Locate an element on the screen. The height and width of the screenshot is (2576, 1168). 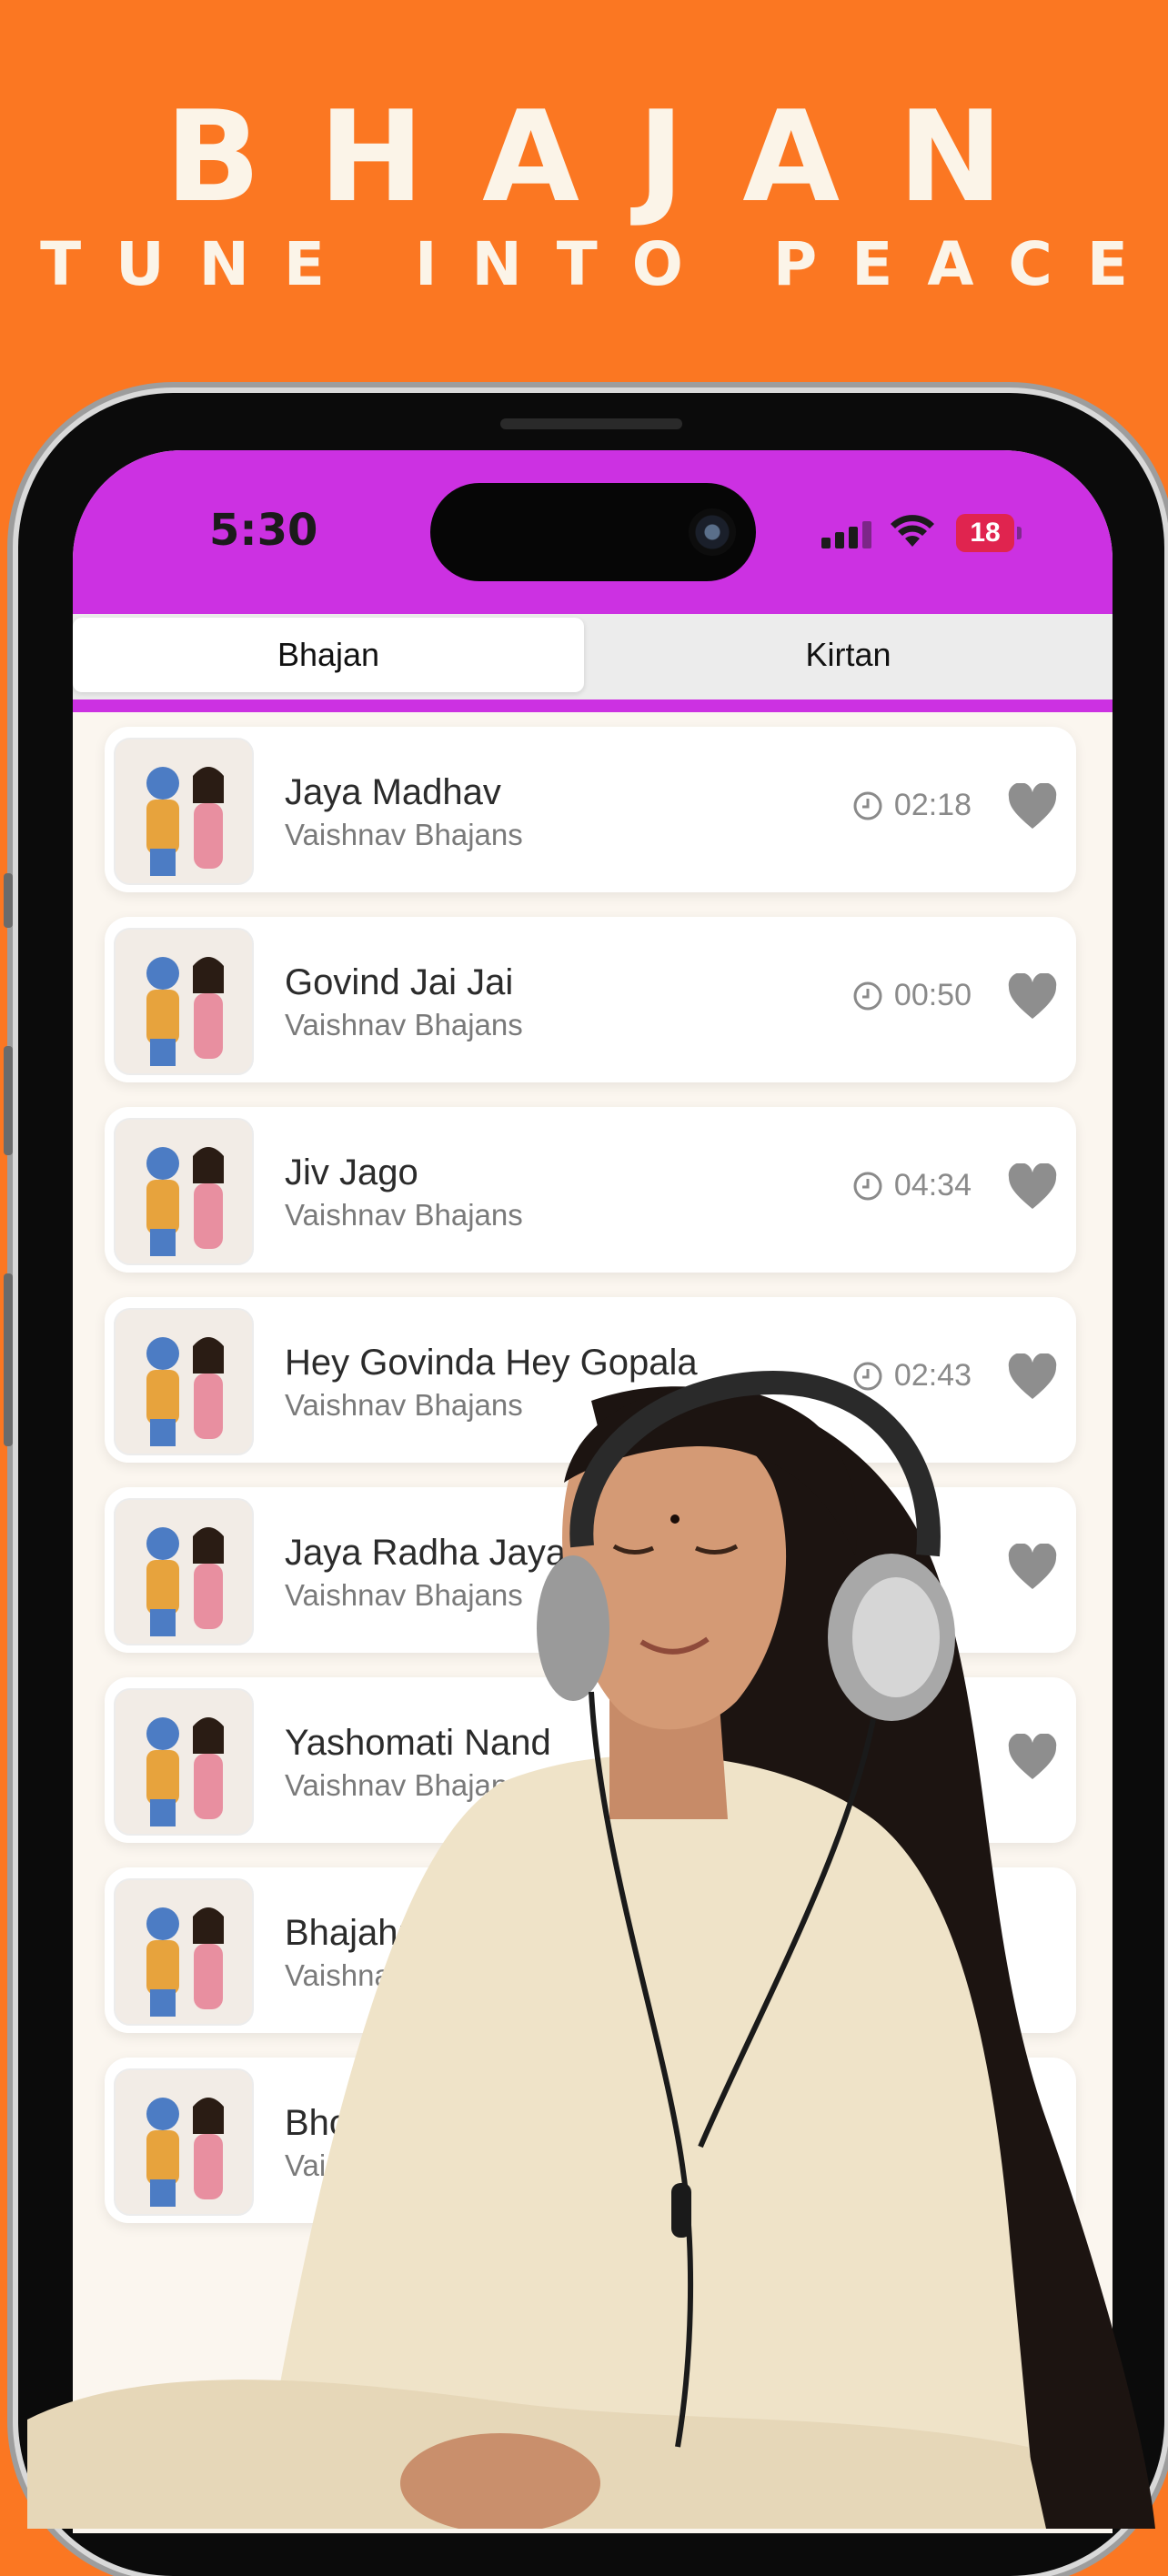
song-title: Hey Govinda Hey Gopala is located at coordinates (491, 1363).